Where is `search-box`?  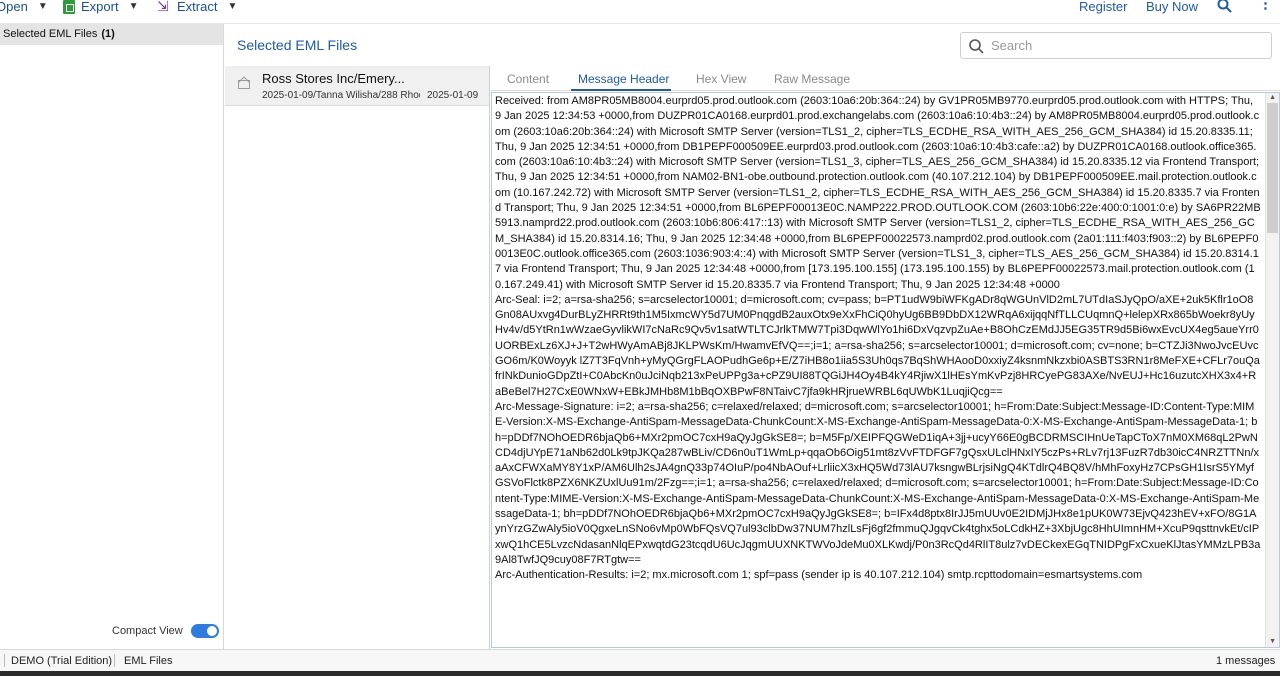
search-box is located at coordinates (1116, 45).